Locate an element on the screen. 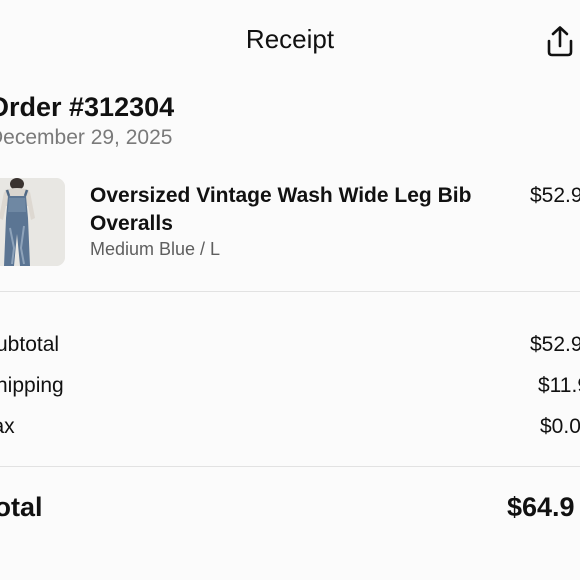  shipping-label: Shipping is located at coordinates (32, 385).